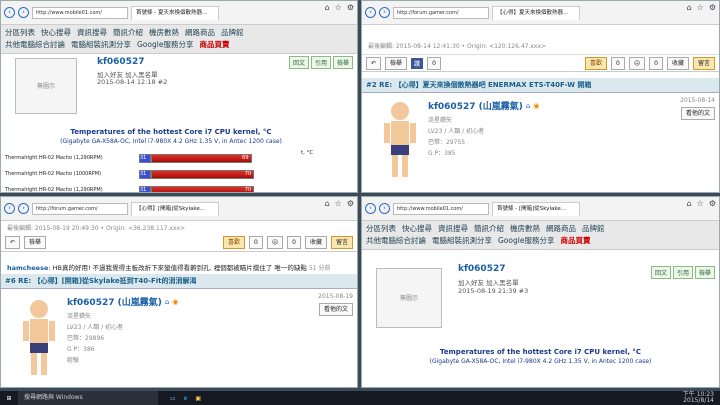 This screenshot has width=720, height=405. Describe the element at coordinates (186, 398) in the screenshot. I see `edge-icon: e` at that location.